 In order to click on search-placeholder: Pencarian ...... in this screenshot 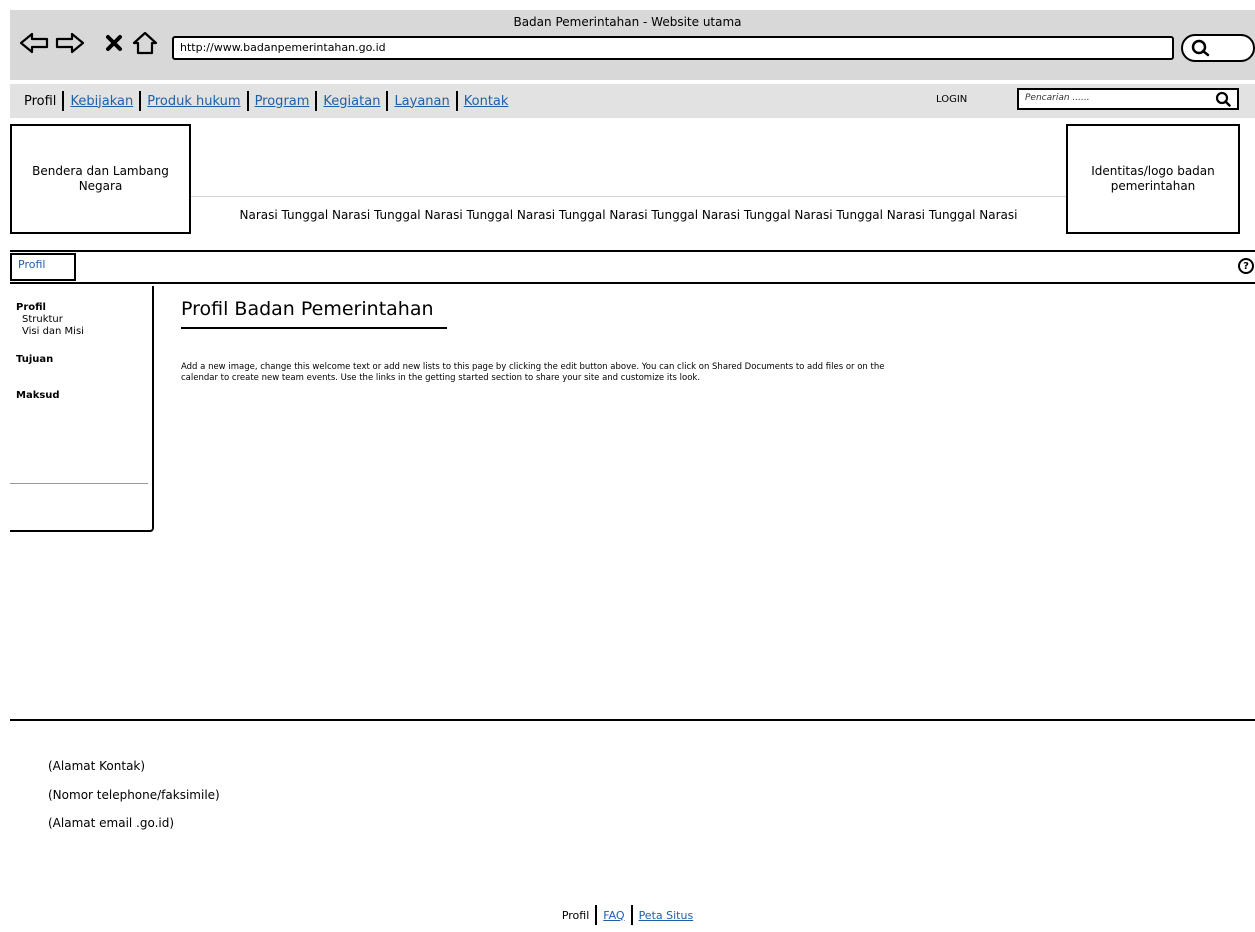, I will do `click(1057, 98)`.